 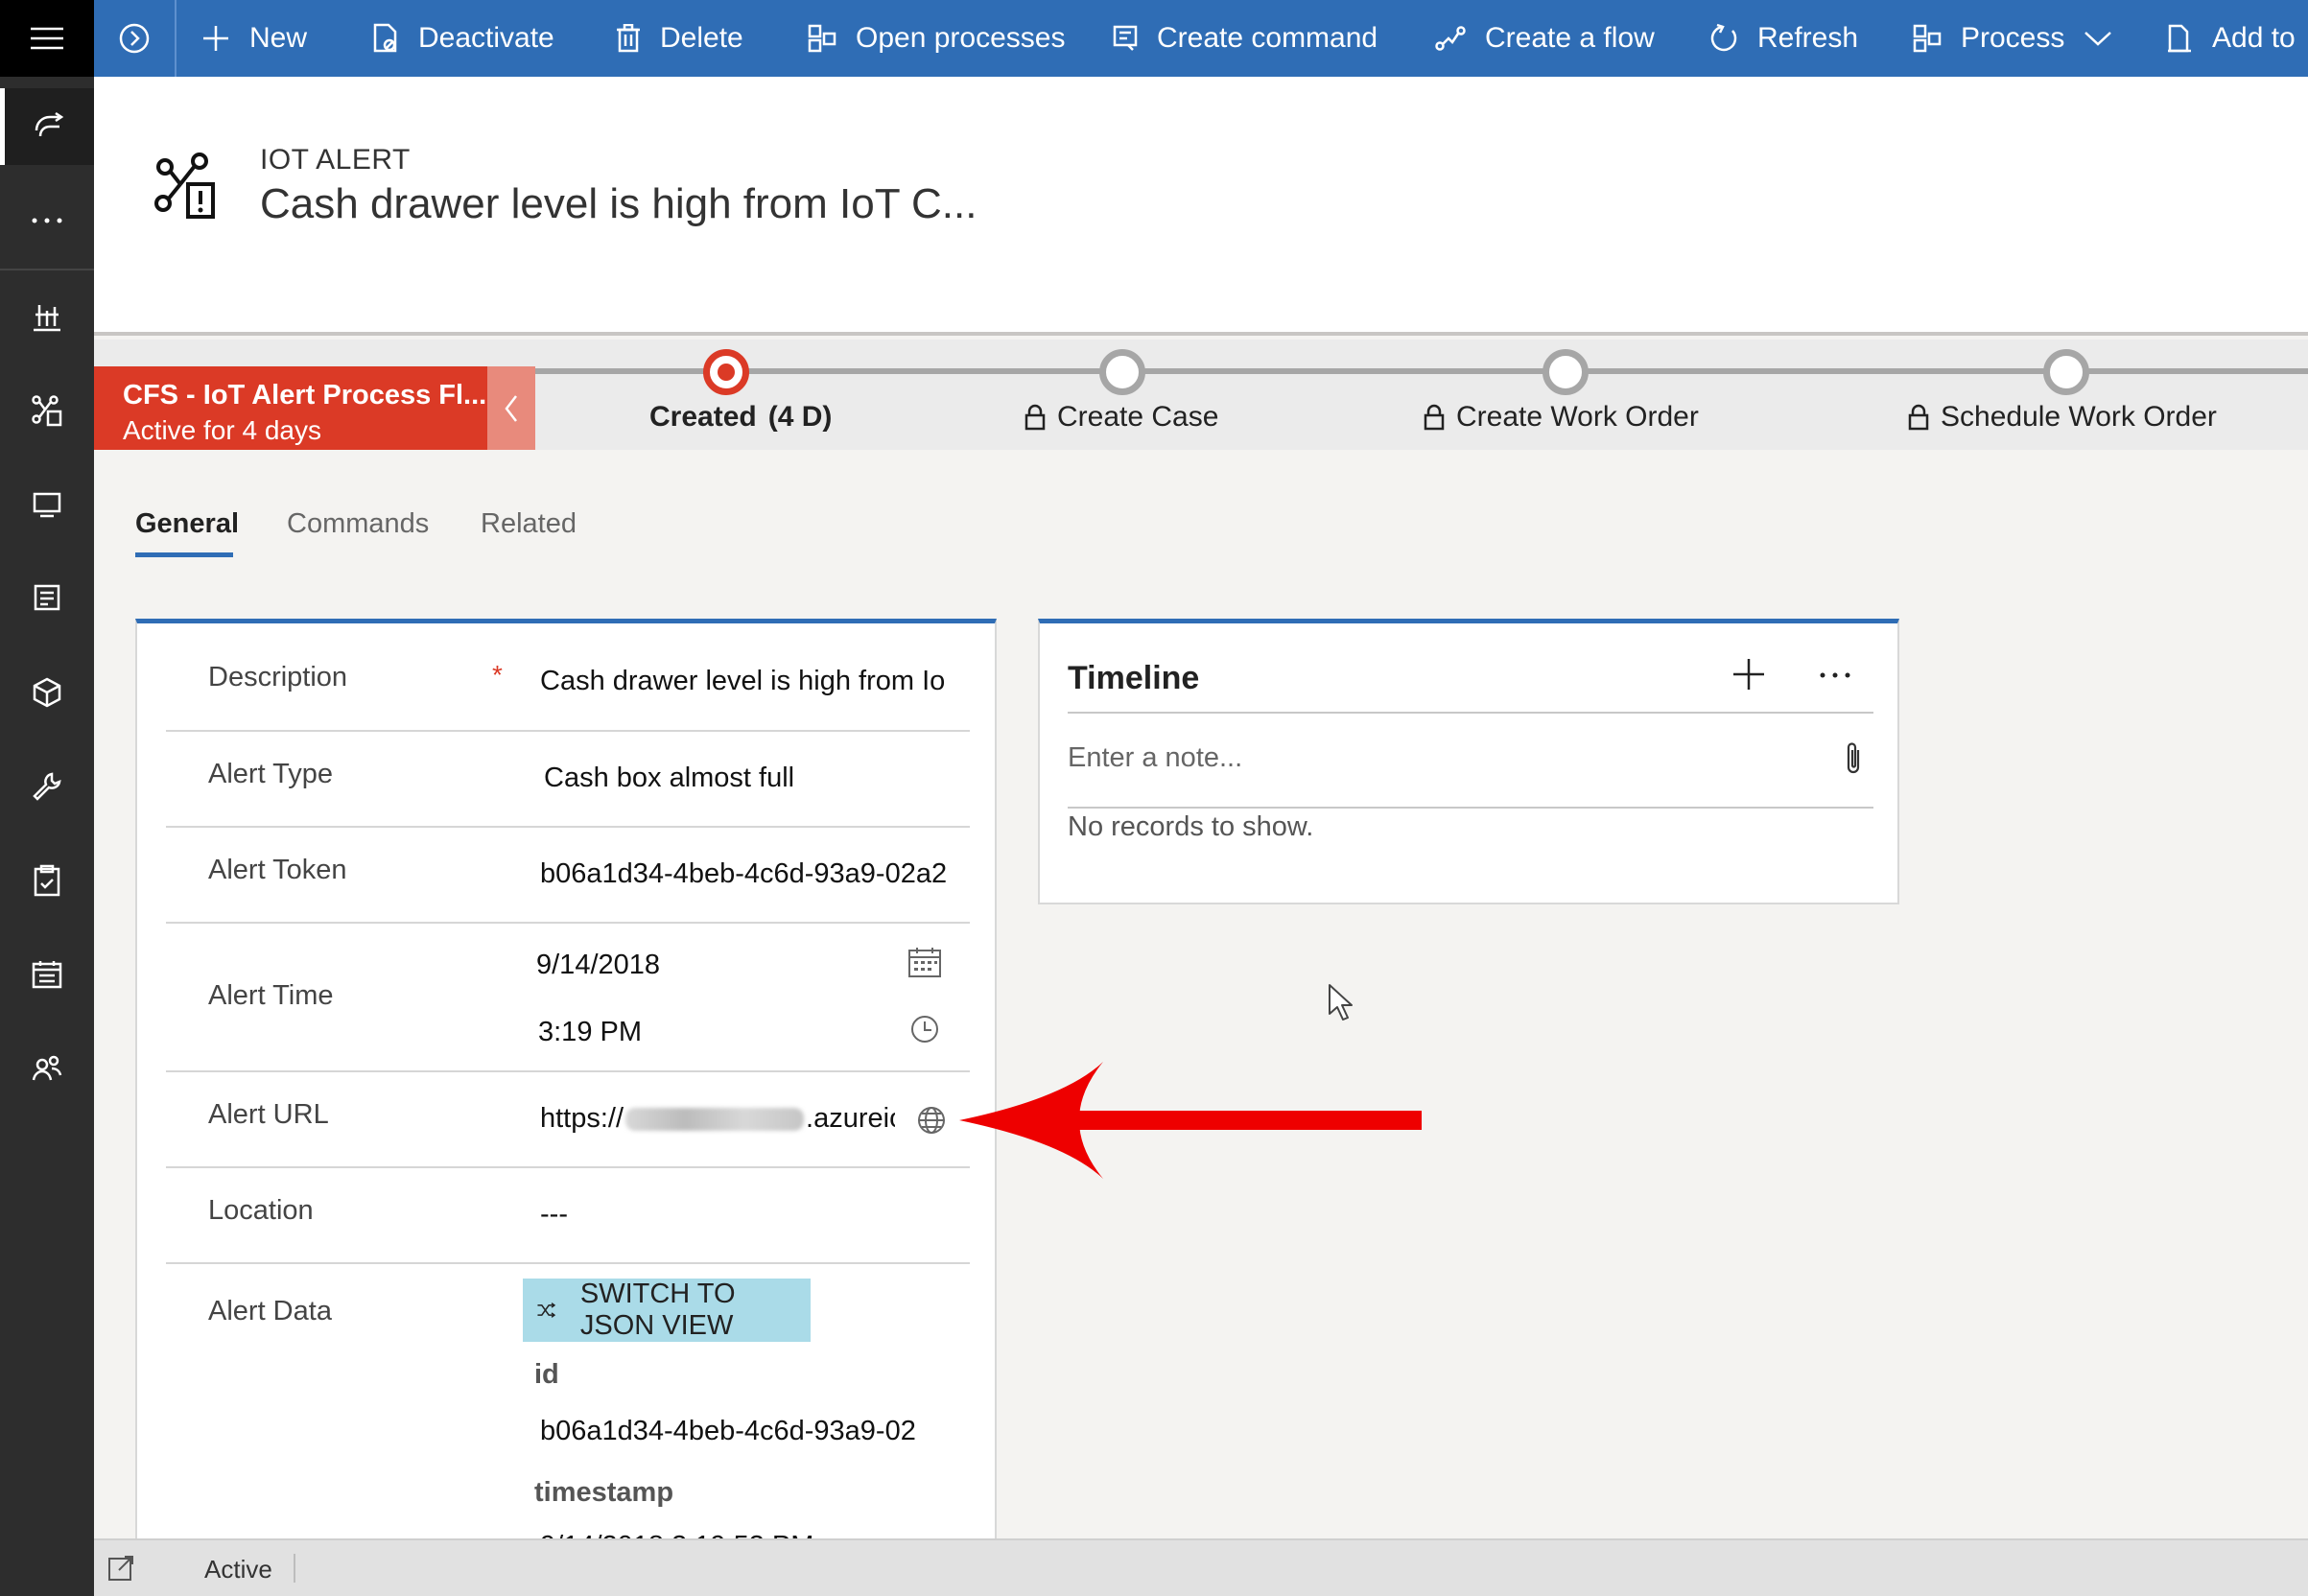 What do you see at coordinates (925, 1029) in the screenshot?
I see `clock-icon` at bounding box center [925, 1029].